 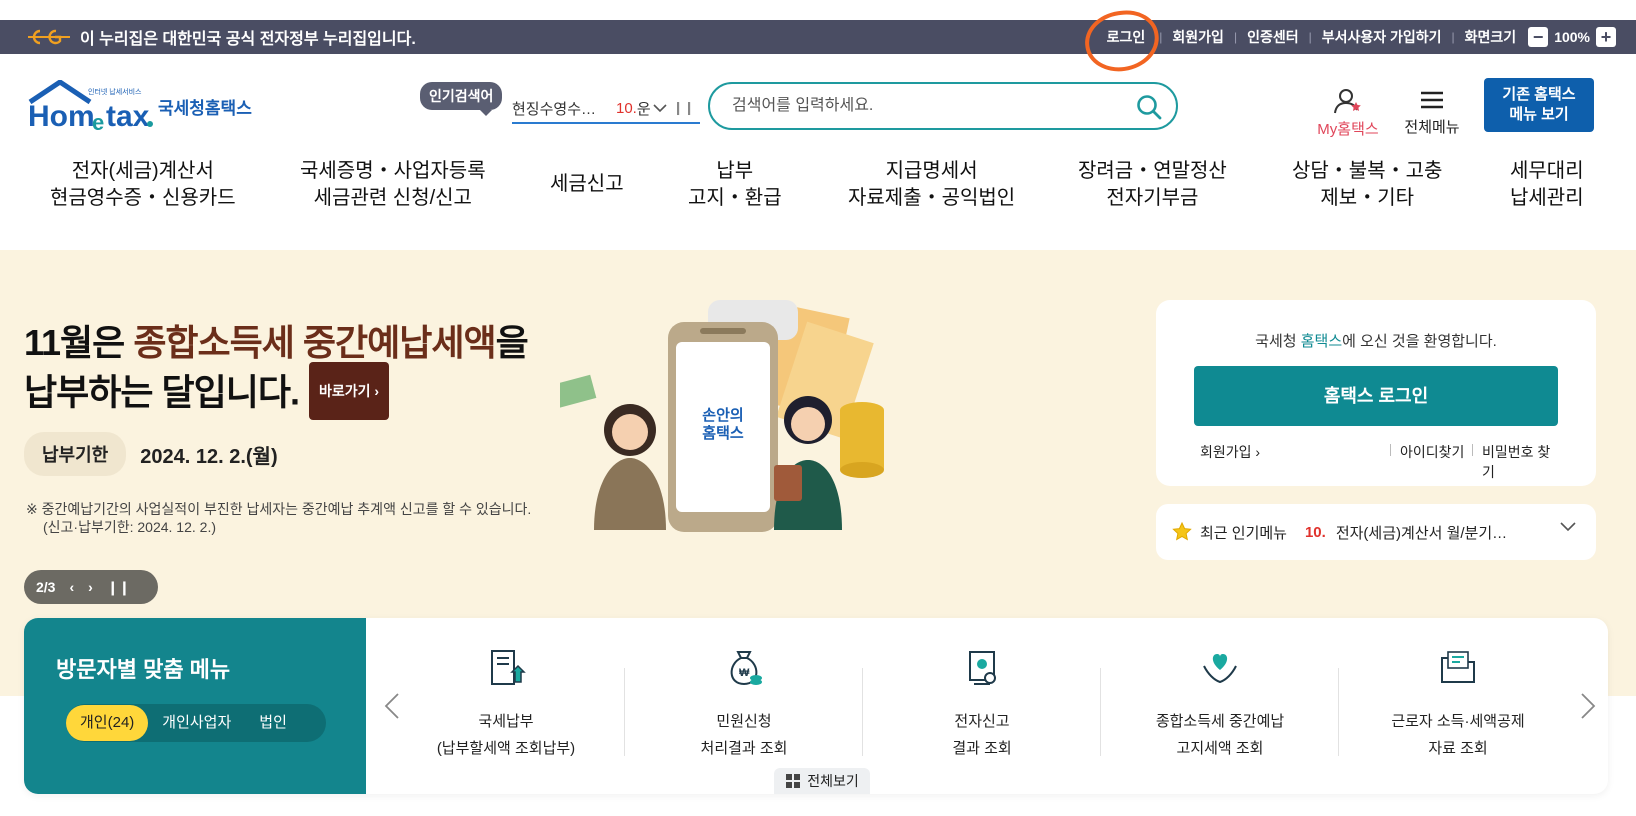 What do you see at coordinates (118, 587) in the screenshot?
I see `slide-pause-icon: ❙❙` at bounding box center [118, 587].